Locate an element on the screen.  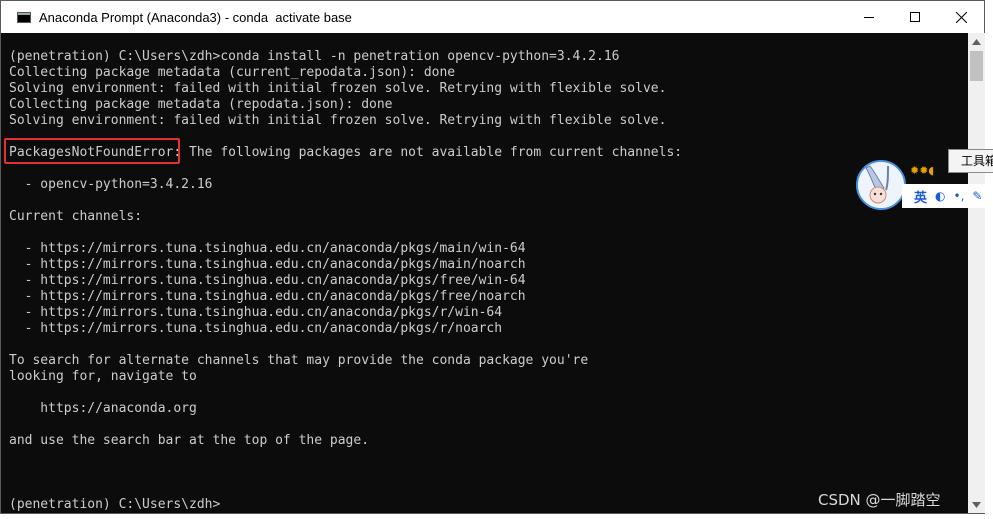
console-app-icon is located at coordinates (24, 17).